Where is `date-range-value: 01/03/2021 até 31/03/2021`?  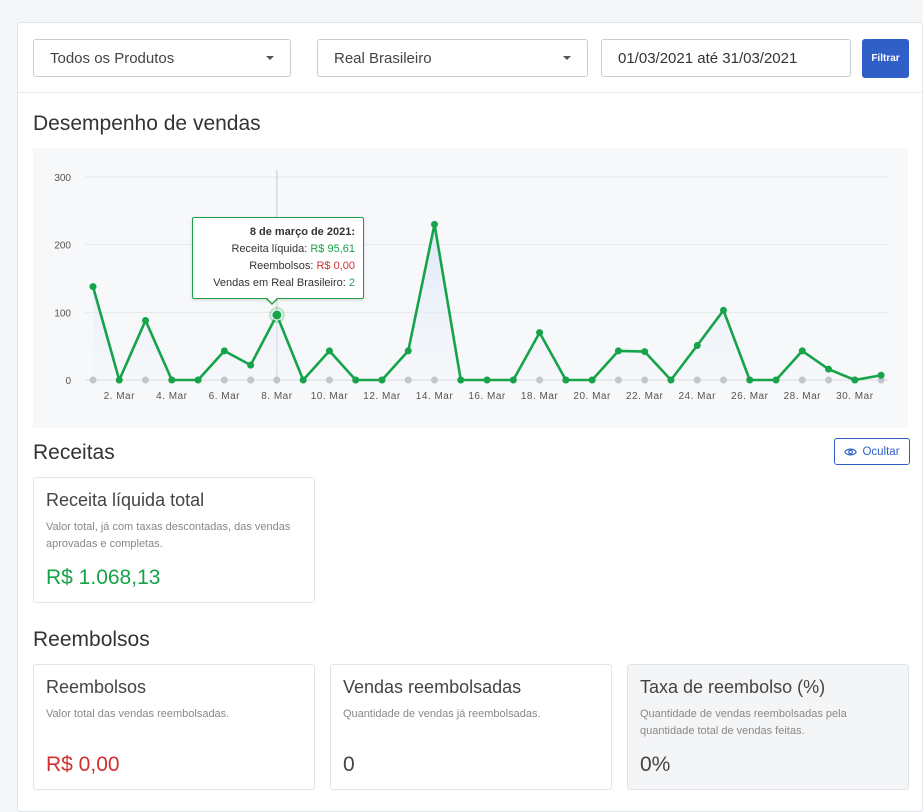
date-range-value: 01/03/2021 até 31/03/2021 is located at coordinates (708, 58).